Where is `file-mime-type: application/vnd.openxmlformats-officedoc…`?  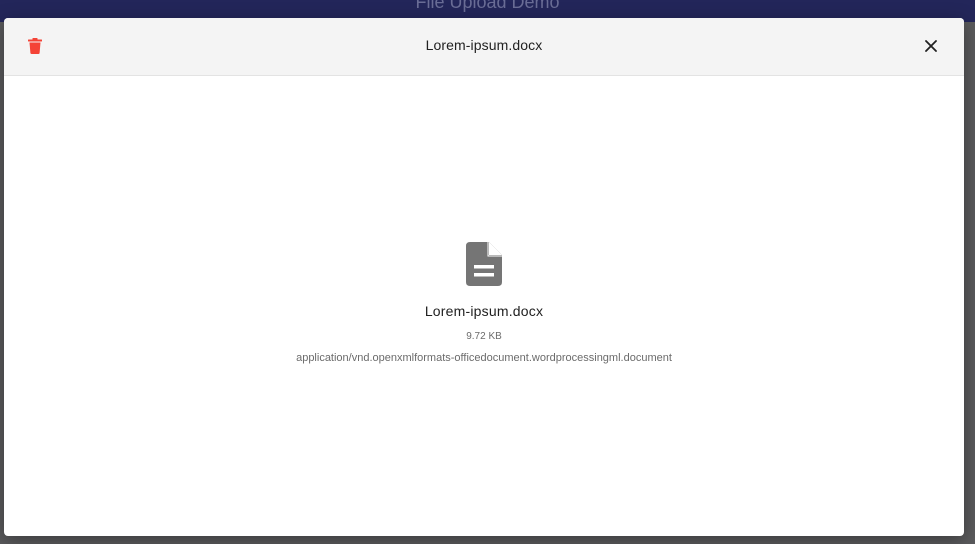
file-mime-type: application/vnd.openxmlformats-officedoc… is located at coordinates (484, 358).